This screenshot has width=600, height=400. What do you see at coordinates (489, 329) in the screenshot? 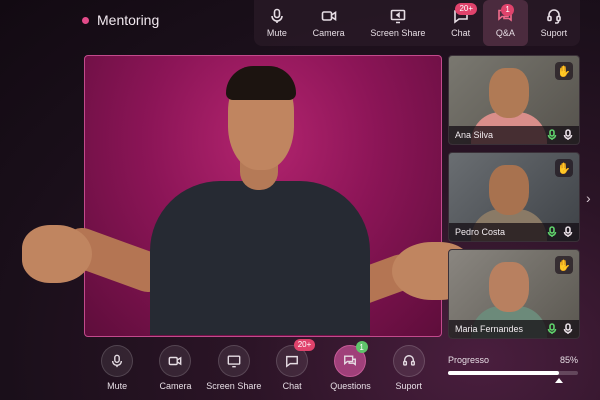
I see `participant-name: Maria Fernandes` at bounding box center [489, 329].